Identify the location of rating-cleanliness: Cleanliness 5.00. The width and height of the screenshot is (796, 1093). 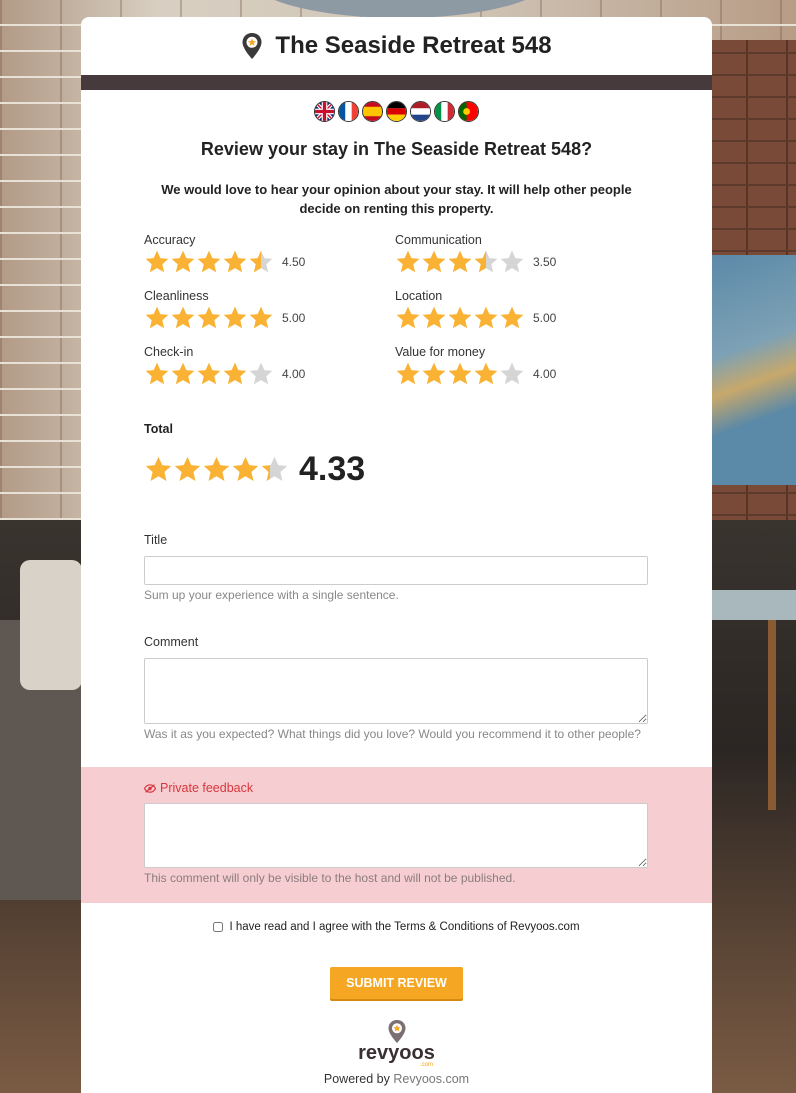
(269, 310).